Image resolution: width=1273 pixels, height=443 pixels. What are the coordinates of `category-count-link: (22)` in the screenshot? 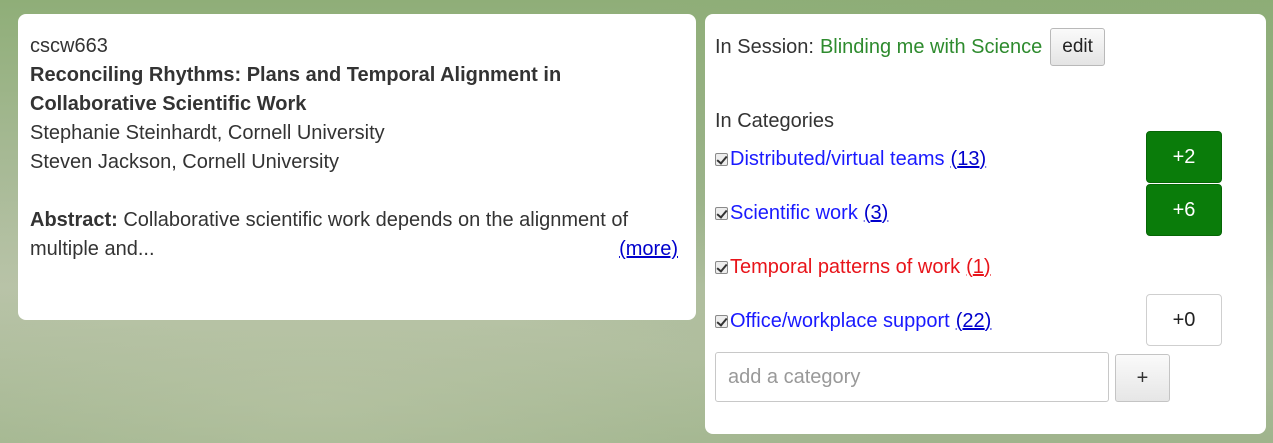 It's located at (974, 321).